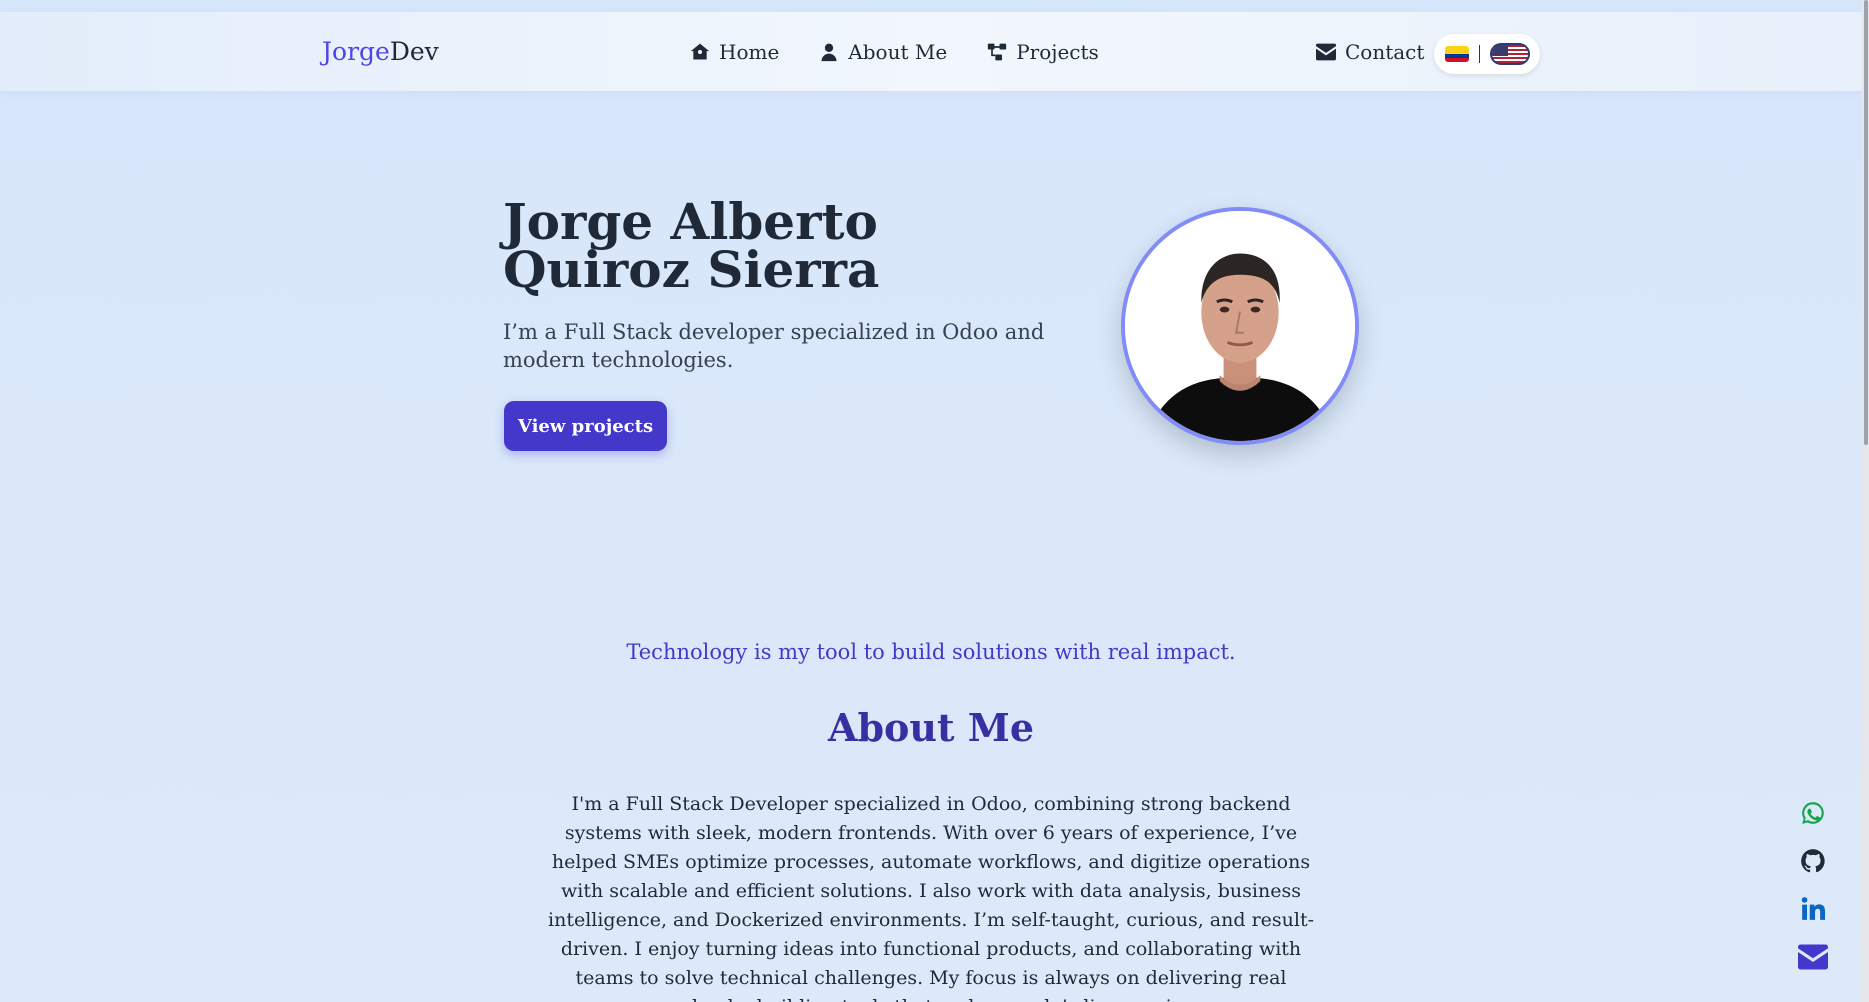 This screenshot has width=1869, height=1002. I want to click on home-icon, so click(700, 51).